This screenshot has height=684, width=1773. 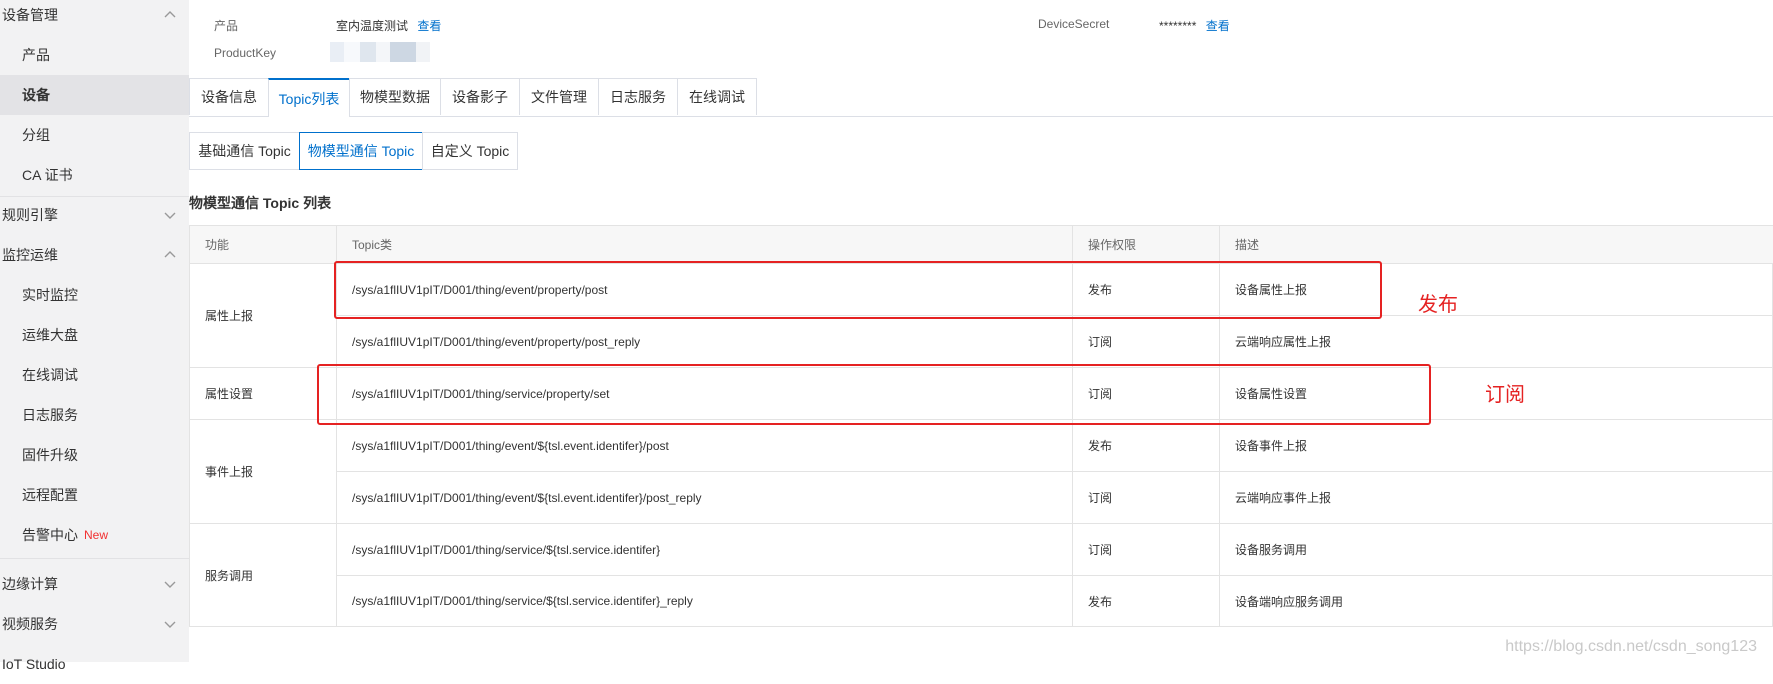 I want to click on sidebar-section-label: 边缘计算, so click(x=30, y=584).